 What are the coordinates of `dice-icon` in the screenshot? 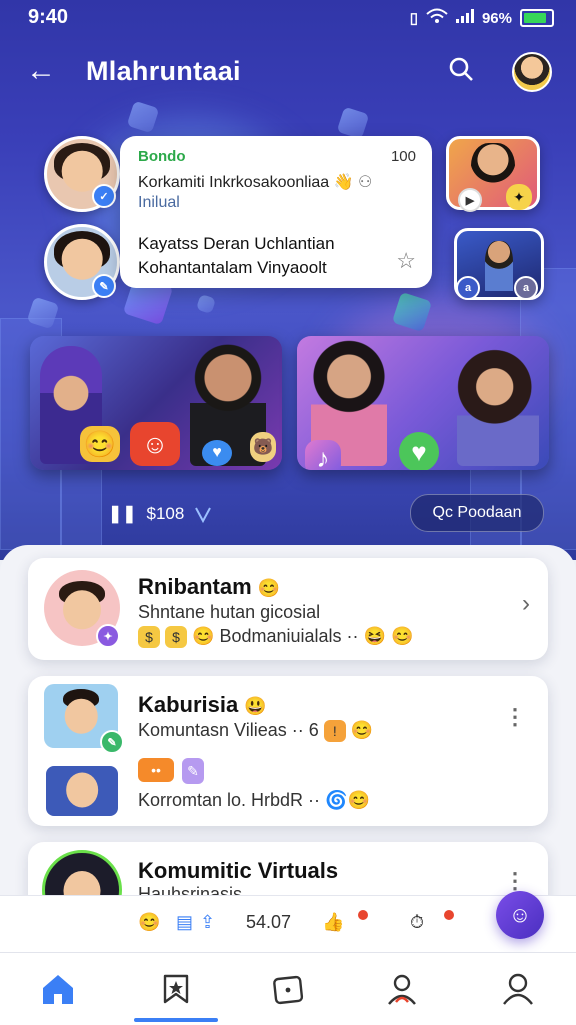 It's located at (288, 989).